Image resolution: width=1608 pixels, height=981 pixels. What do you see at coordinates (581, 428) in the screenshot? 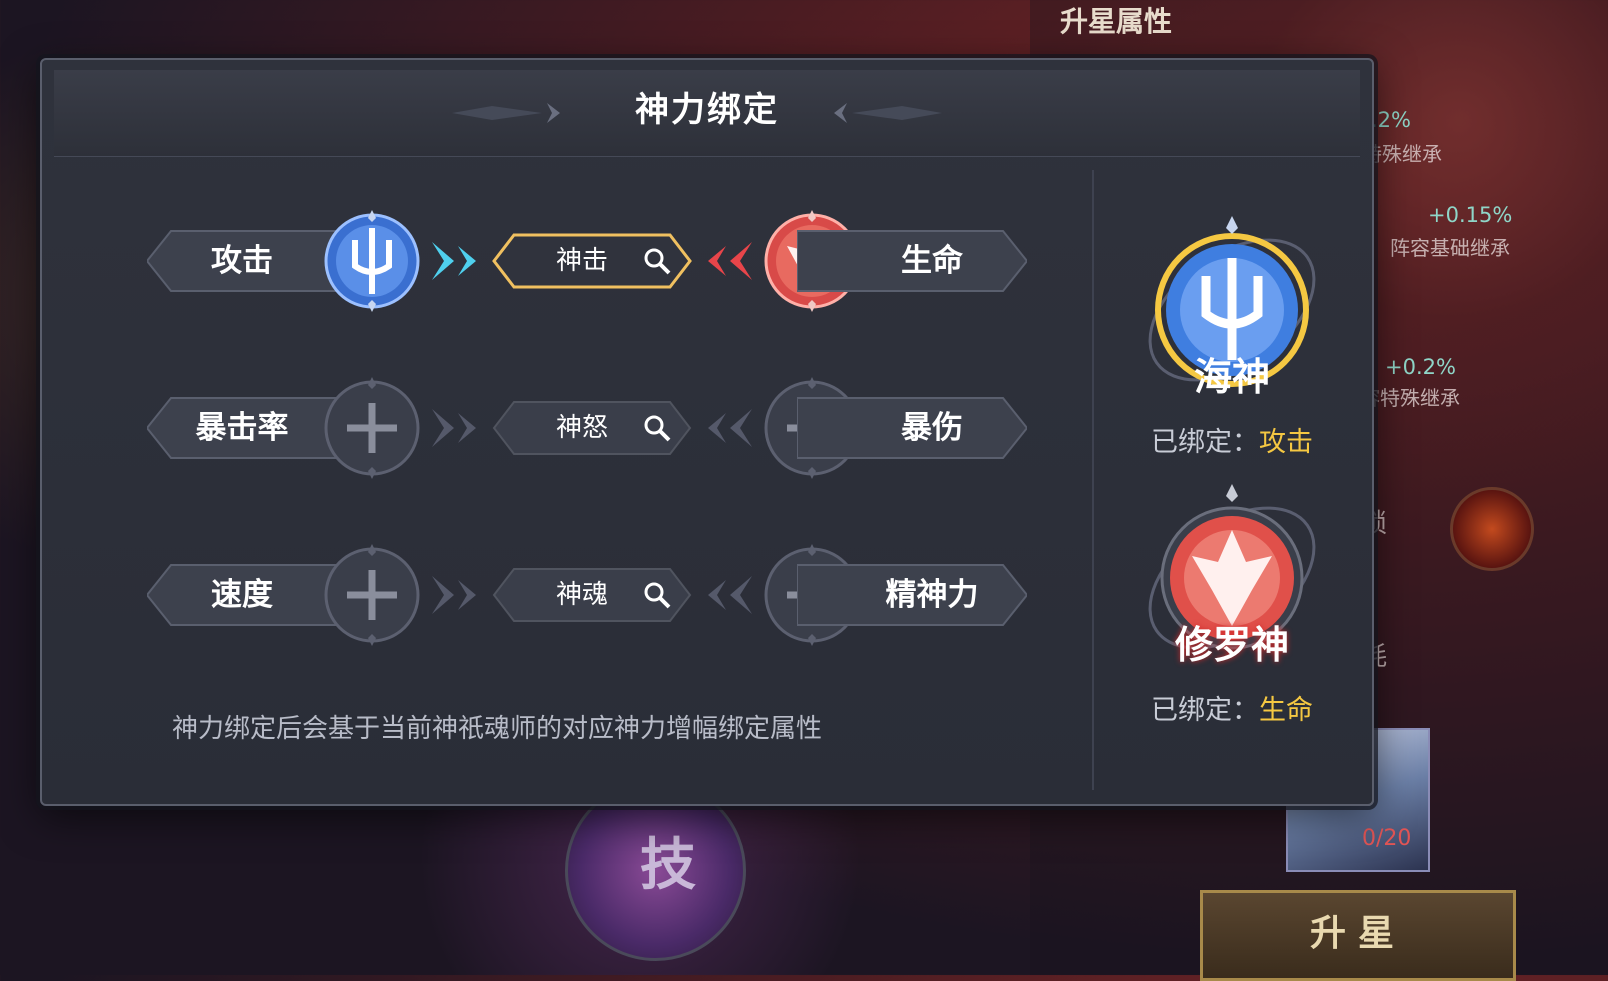
I see `center-slot-label: 神怒` at bounding box center [581, 428].